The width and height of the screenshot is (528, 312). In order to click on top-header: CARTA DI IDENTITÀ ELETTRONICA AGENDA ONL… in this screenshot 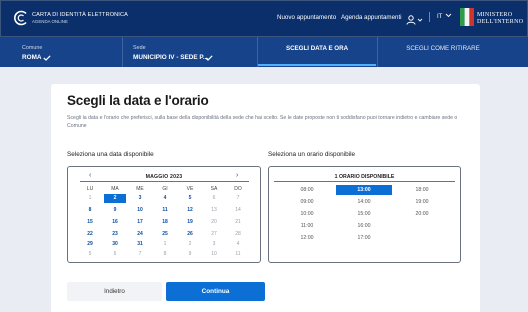, I will do `click(264, 18)`.